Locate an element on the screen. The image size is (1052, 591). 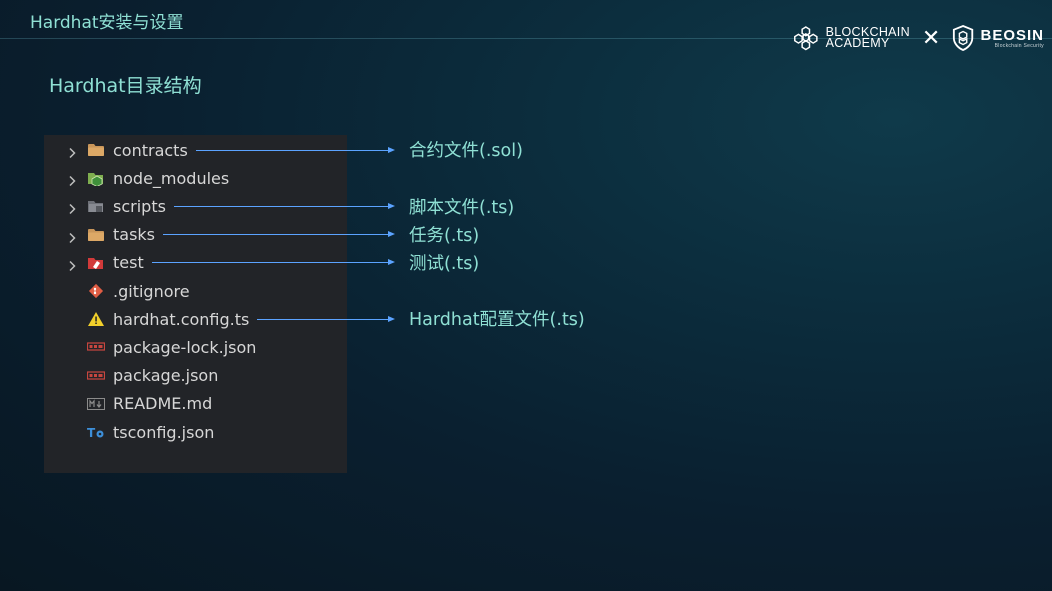
explorer-item-label: tasks is located at coordinates (134, 235).